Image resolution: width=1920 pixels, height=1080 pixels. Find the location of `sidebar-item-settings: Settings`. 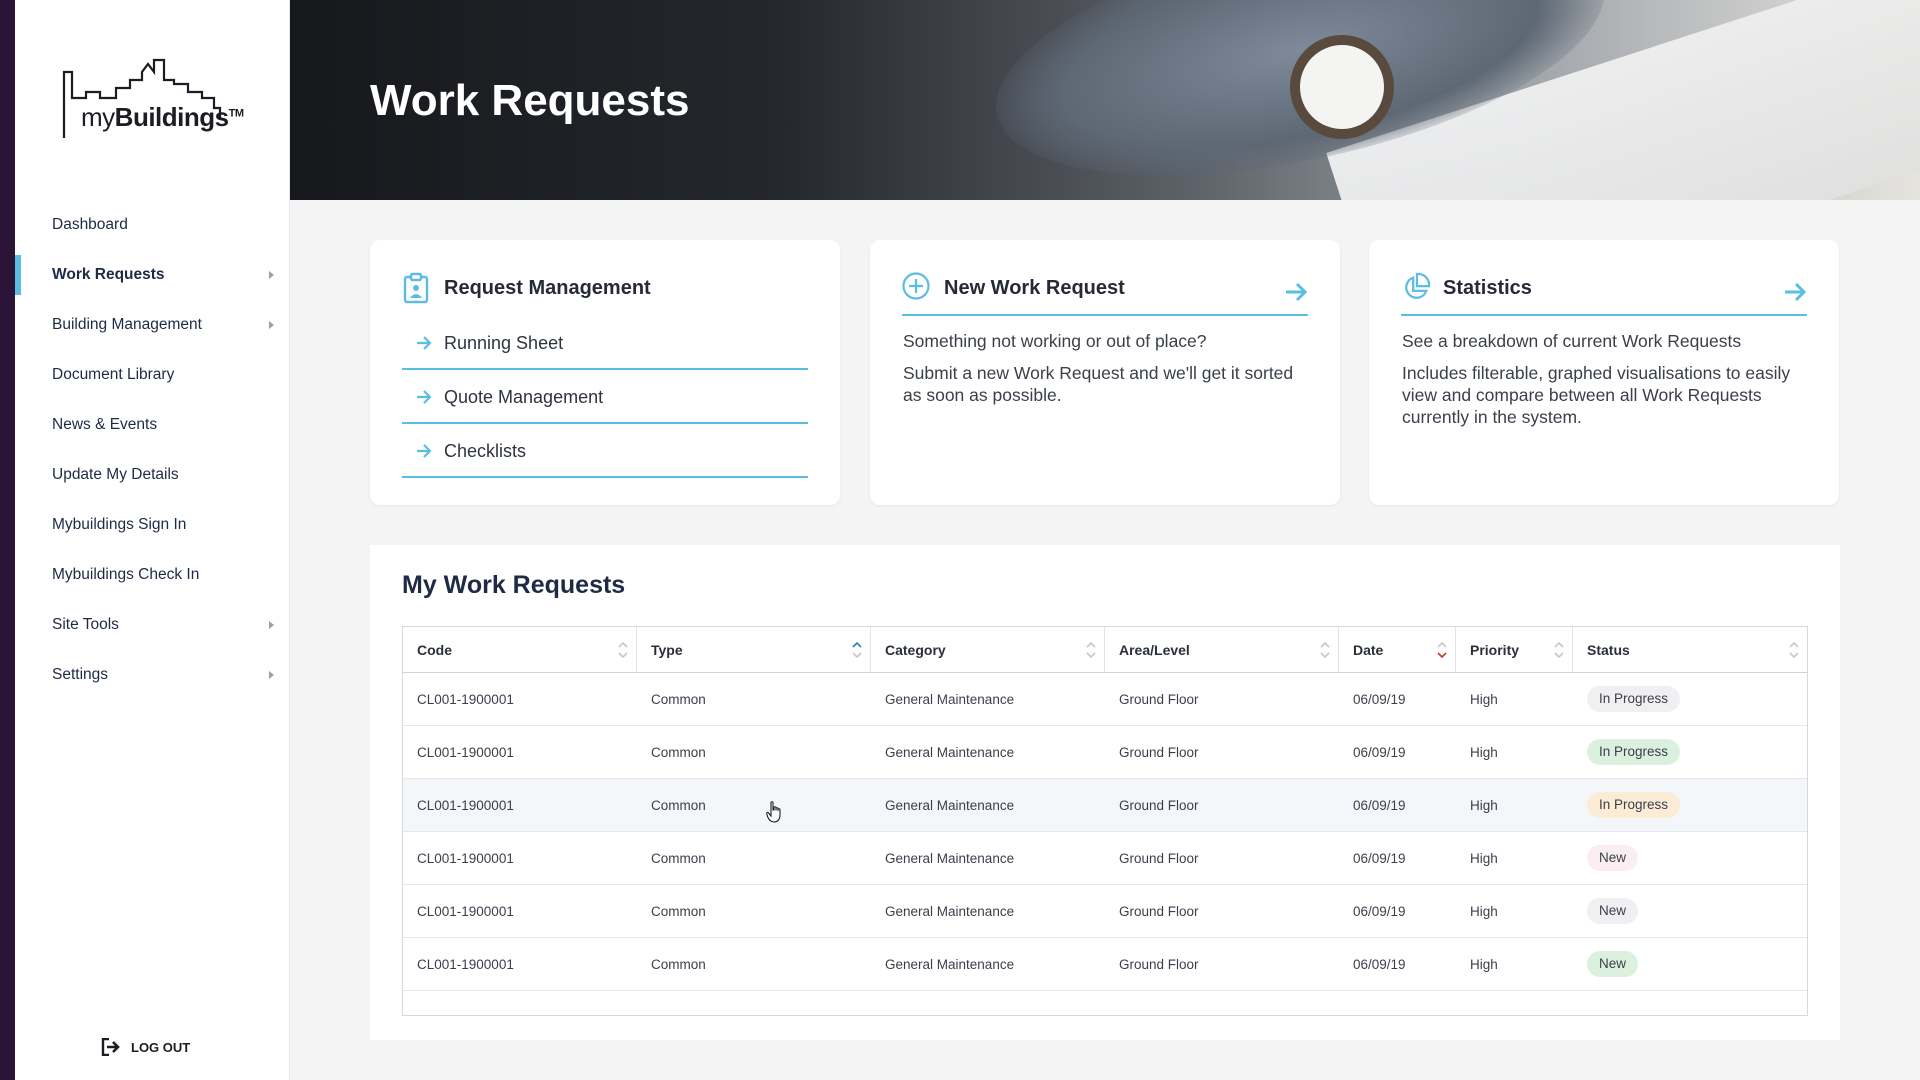

sidebar-item-settings: Settings is located at coordinates (152, 675).